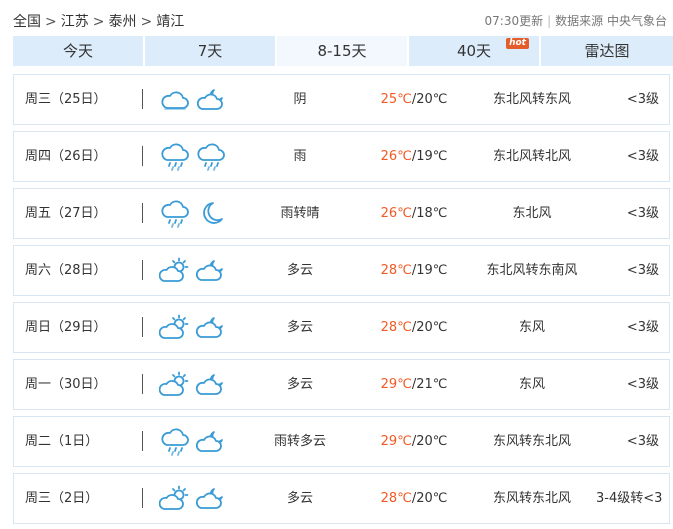 The width and height of the screenshot is (673, 529). I want to click on update-info: 07:30更新 | 数据来源 中央气象台, so click(576, 20).